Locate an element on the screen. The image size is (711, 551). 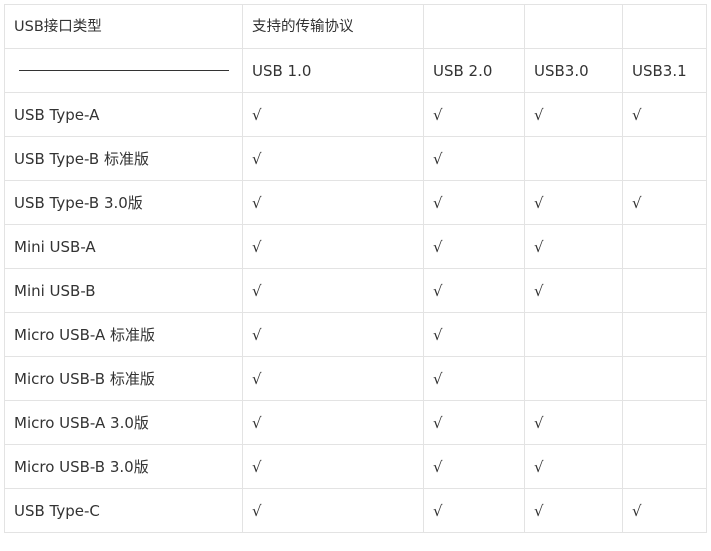
interface-type-cell: Micro USB-A 标准版 is located at coordinates (123, 334).